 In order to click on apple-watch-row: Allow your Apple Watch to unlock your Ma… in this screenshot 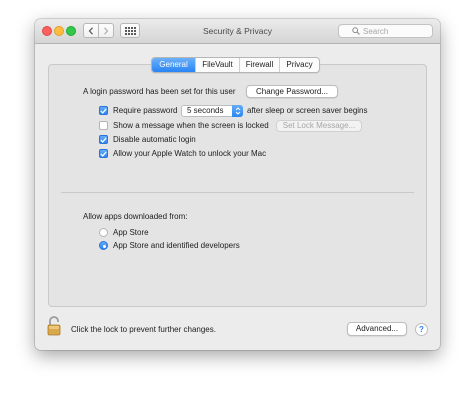, I will do `click(182, 153)`.